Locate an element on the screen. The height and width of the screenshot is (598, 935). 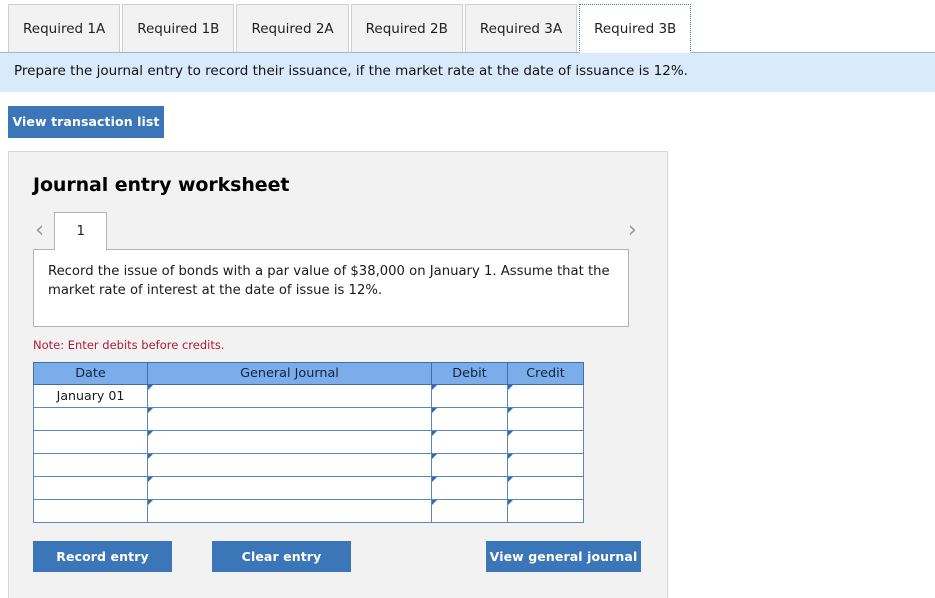
date-cell: January 01 is located at coordinates (90, 395).